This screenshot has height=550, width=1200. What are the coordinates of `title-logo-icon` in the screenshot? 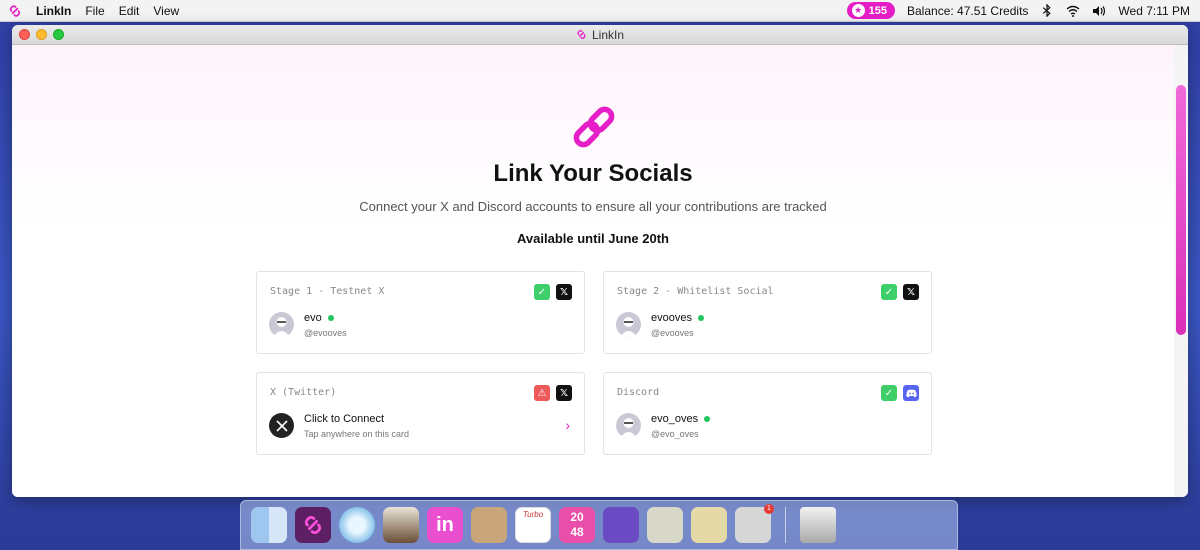 It's located at (581, 34).